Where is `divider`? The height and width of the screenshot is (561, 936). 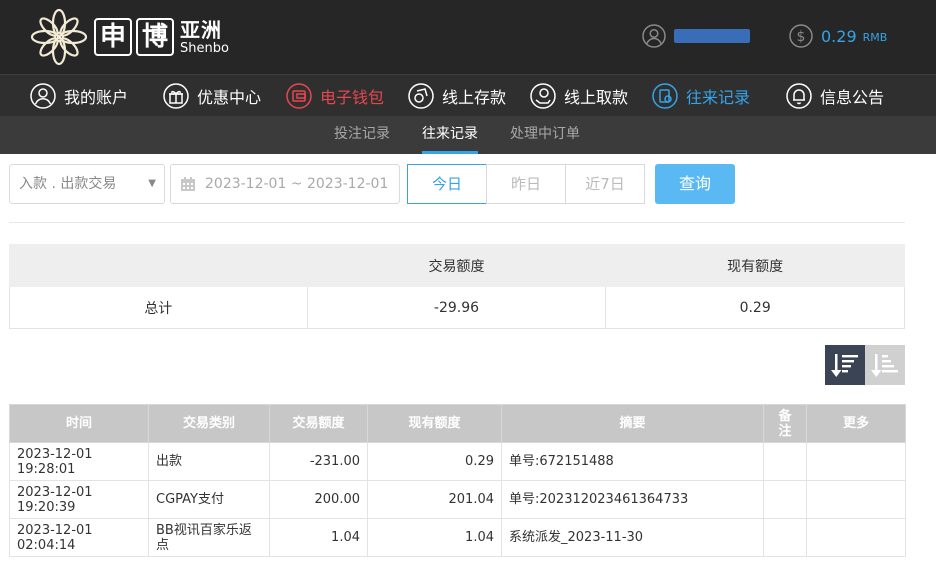
divider is located at coordinates (457, 222).